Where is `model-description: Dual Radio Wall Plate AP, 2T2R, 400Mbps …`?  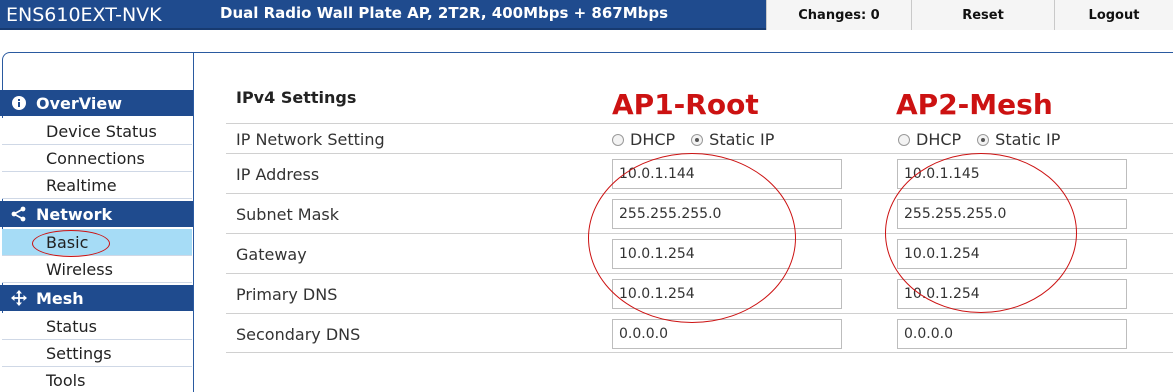 model-description: Dual Radio Wall Plate AP, 2T2R, 400Mbps … is located at coordinates (444, 13).